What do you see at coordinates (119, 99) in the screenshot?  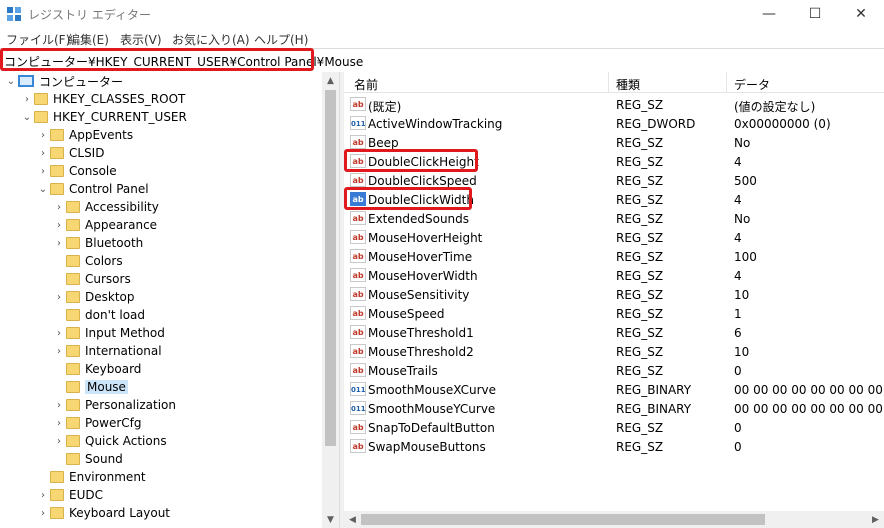 I see `tree-item-label: HKEY_CLASSES_ROOT` at bounding box center [119, 99].